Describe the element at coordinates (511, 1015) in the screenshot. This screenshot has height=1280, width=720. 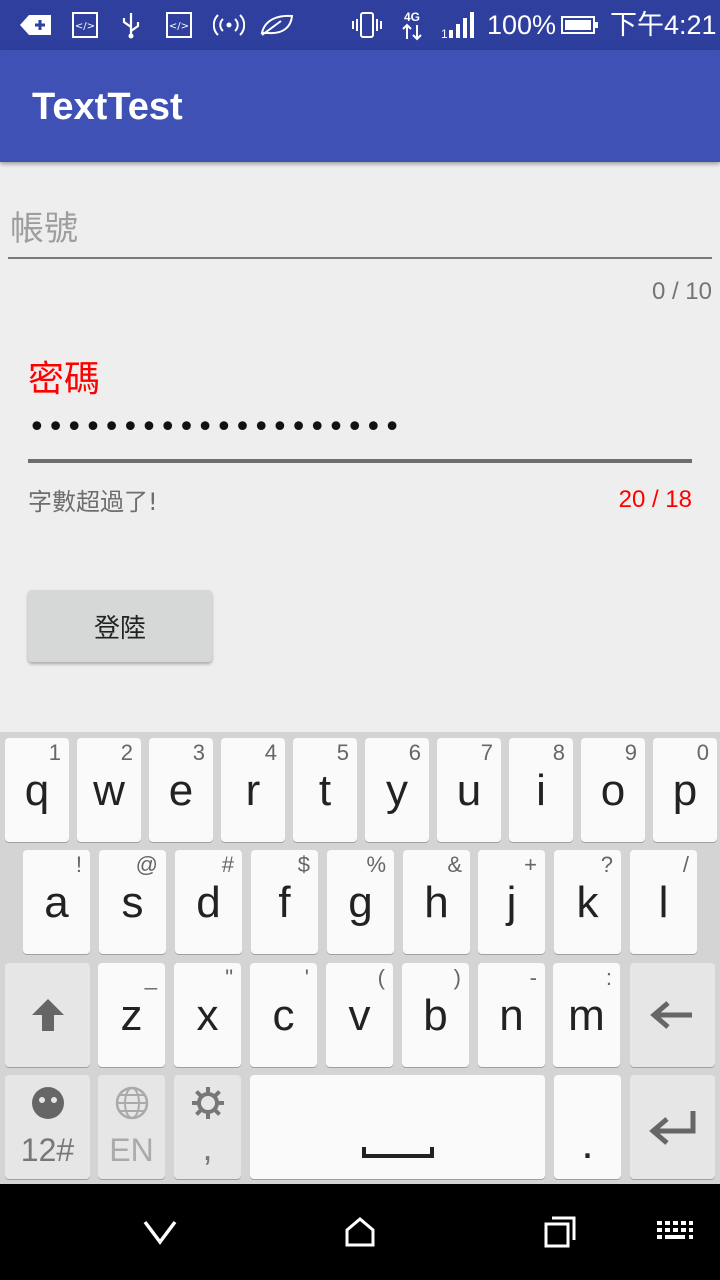
I see `key-n: -n` at that location.